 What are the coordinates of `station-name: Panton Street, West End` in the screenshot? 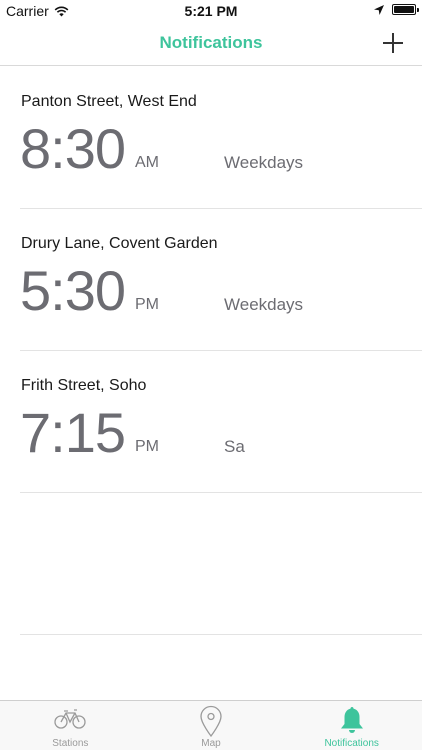 It's located at (109, 101).